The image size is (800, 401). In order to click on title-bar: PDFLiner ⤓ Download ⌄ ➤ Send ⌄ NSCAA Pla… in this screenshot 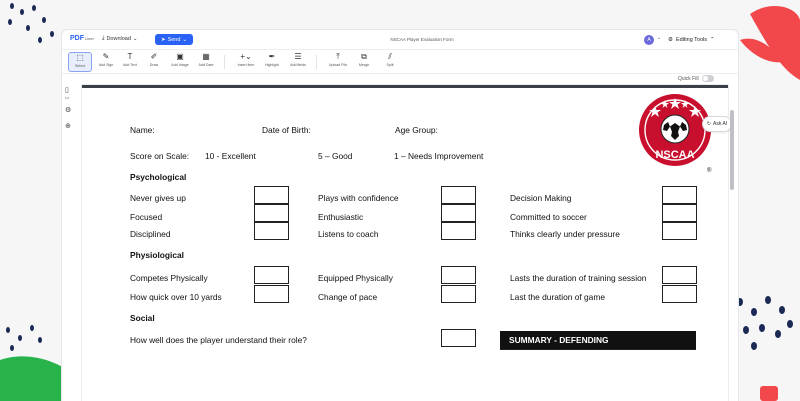, I will do `click(400, 40)`.